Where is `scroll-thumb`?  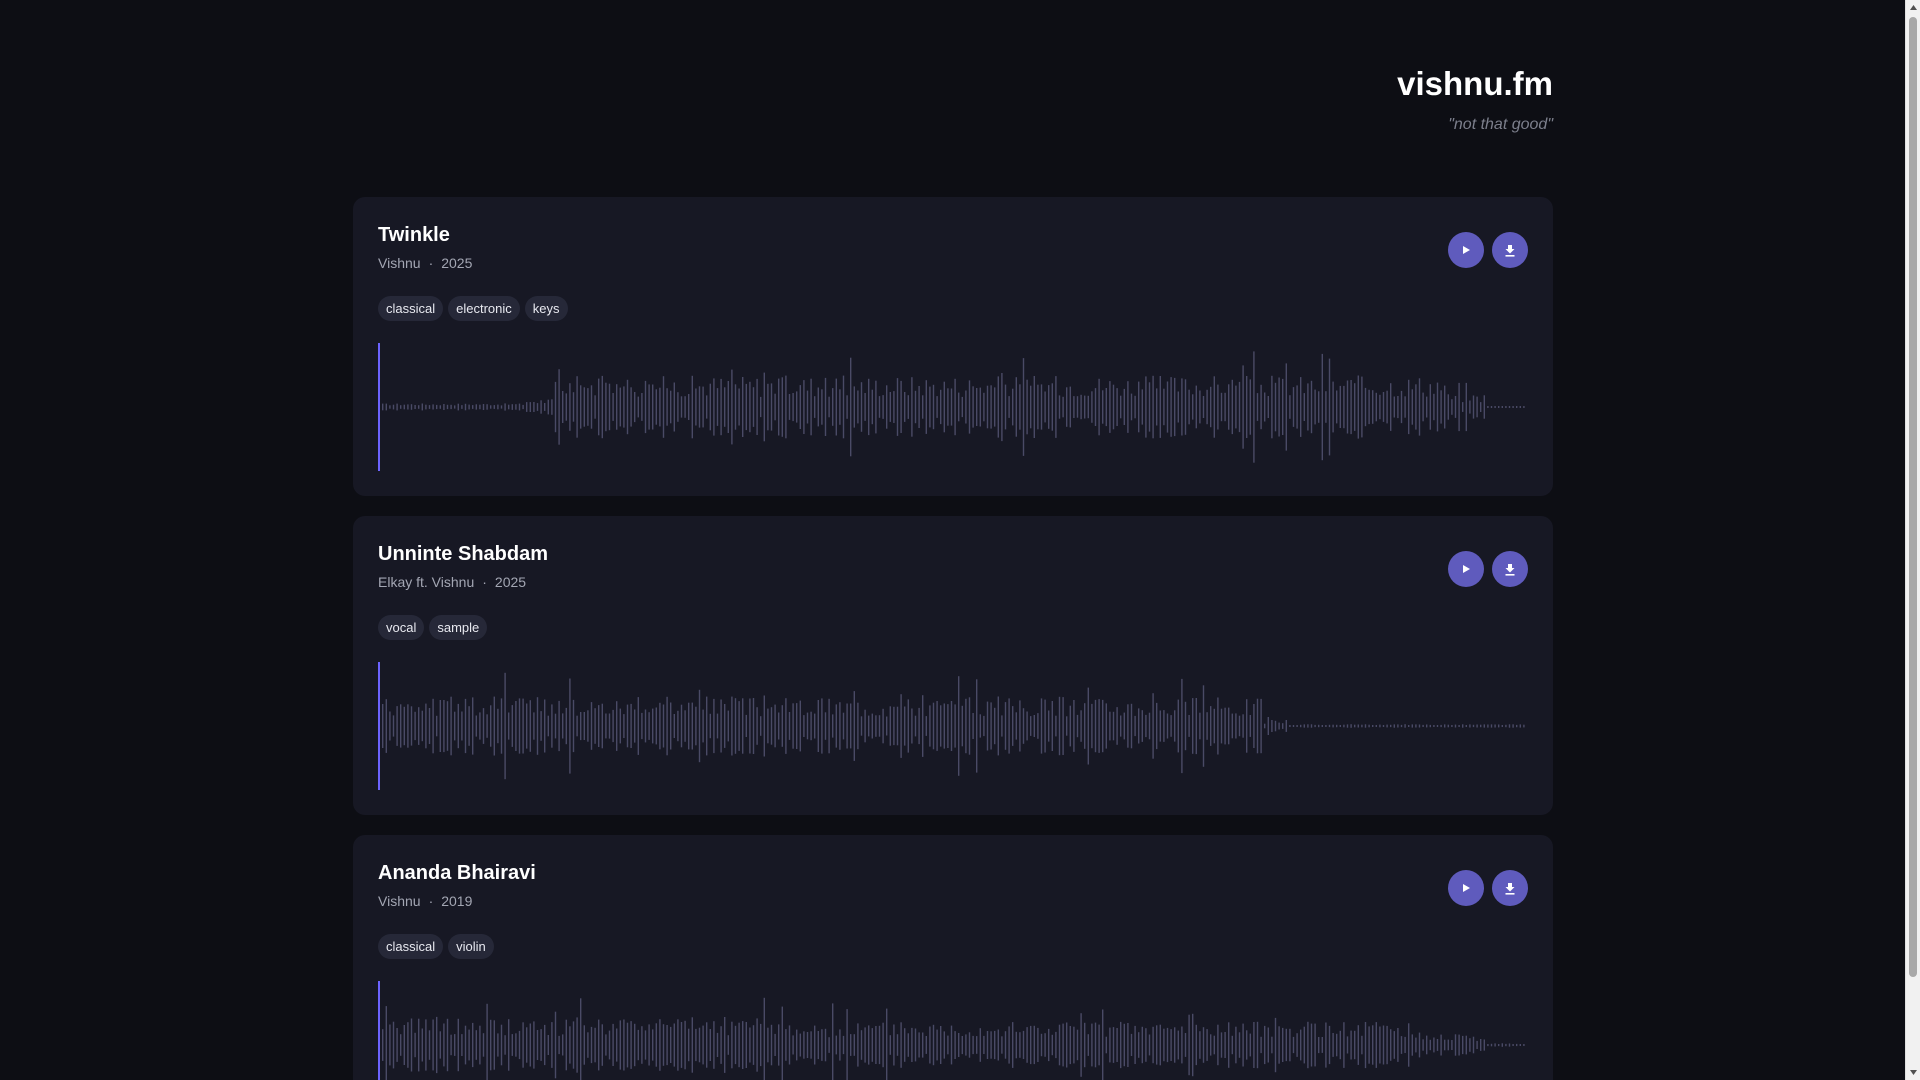 scroll-thumb is located at coordinates (1913, 497).